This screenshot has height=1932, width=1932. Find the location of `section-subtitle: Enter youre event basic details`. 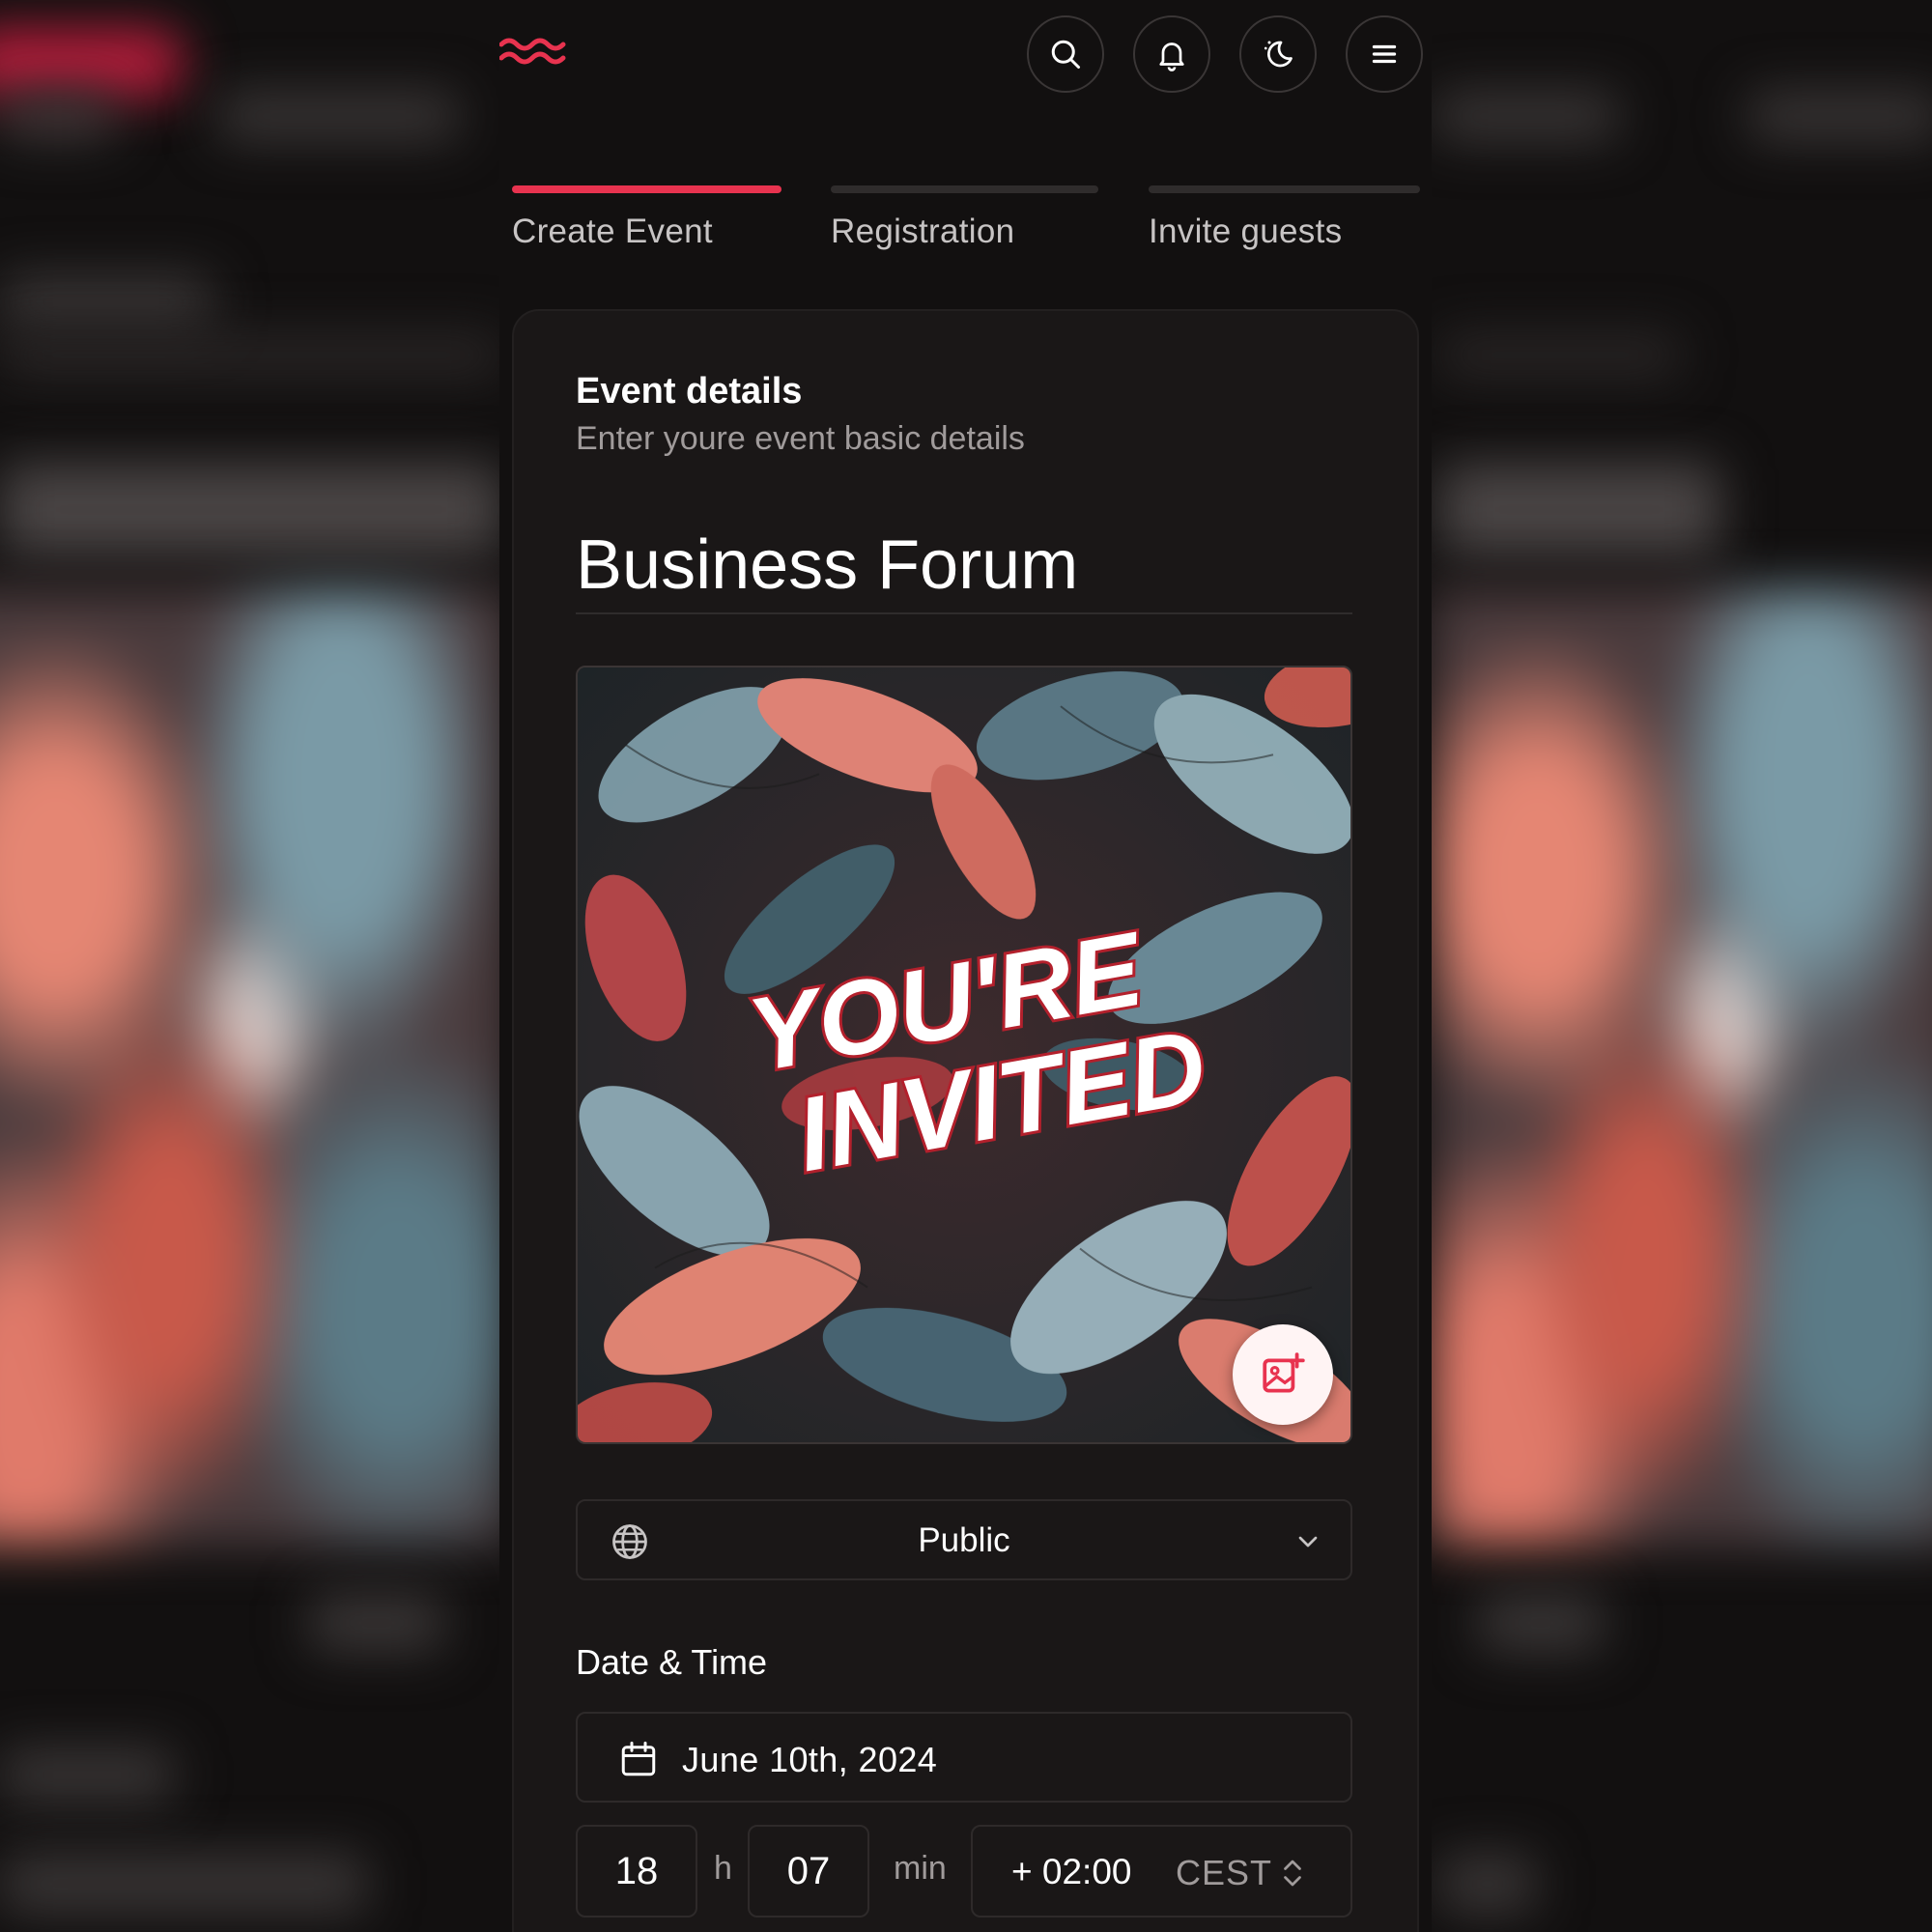

section-subtitle: Enter youre event basic details is located at coordinates (800, 438).